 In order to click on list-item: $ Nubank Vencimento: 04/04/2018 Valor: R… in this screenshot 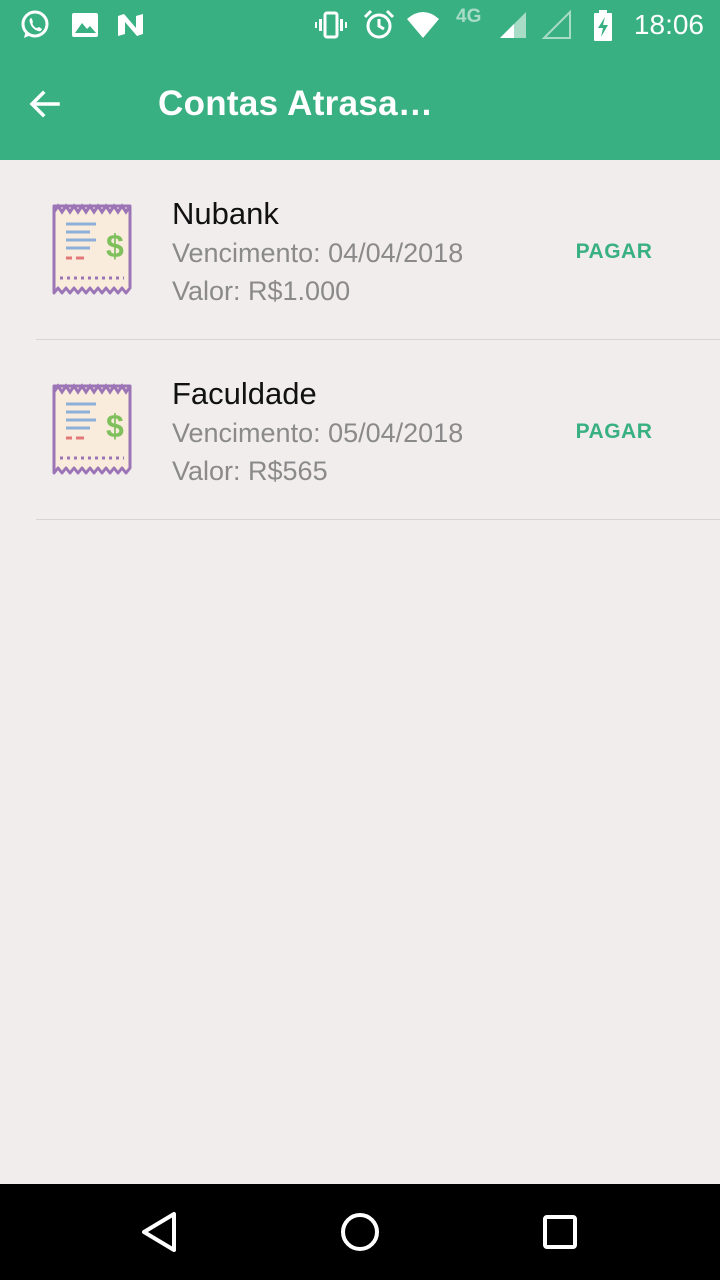, I will do `click(360, 250)`.